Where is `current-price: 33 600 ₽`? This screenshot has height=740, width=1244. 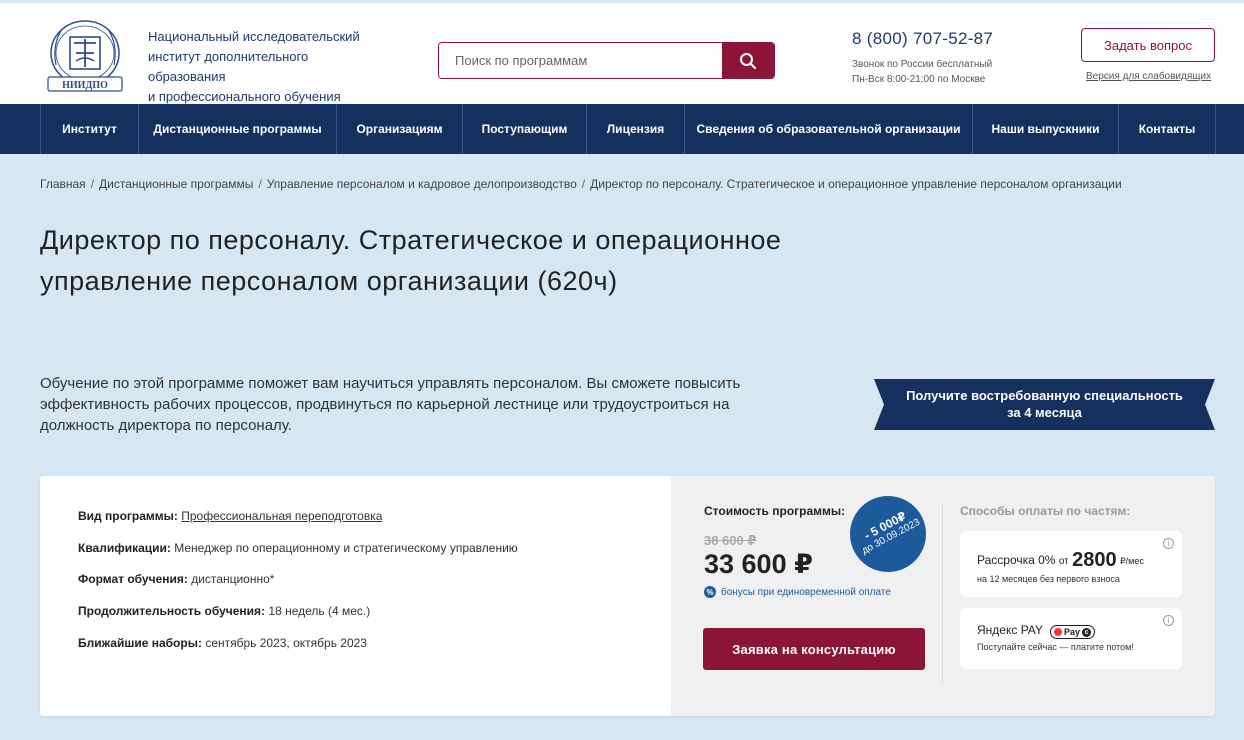 current-price: 33 600 ₽ is located at coordinates (758, 564).